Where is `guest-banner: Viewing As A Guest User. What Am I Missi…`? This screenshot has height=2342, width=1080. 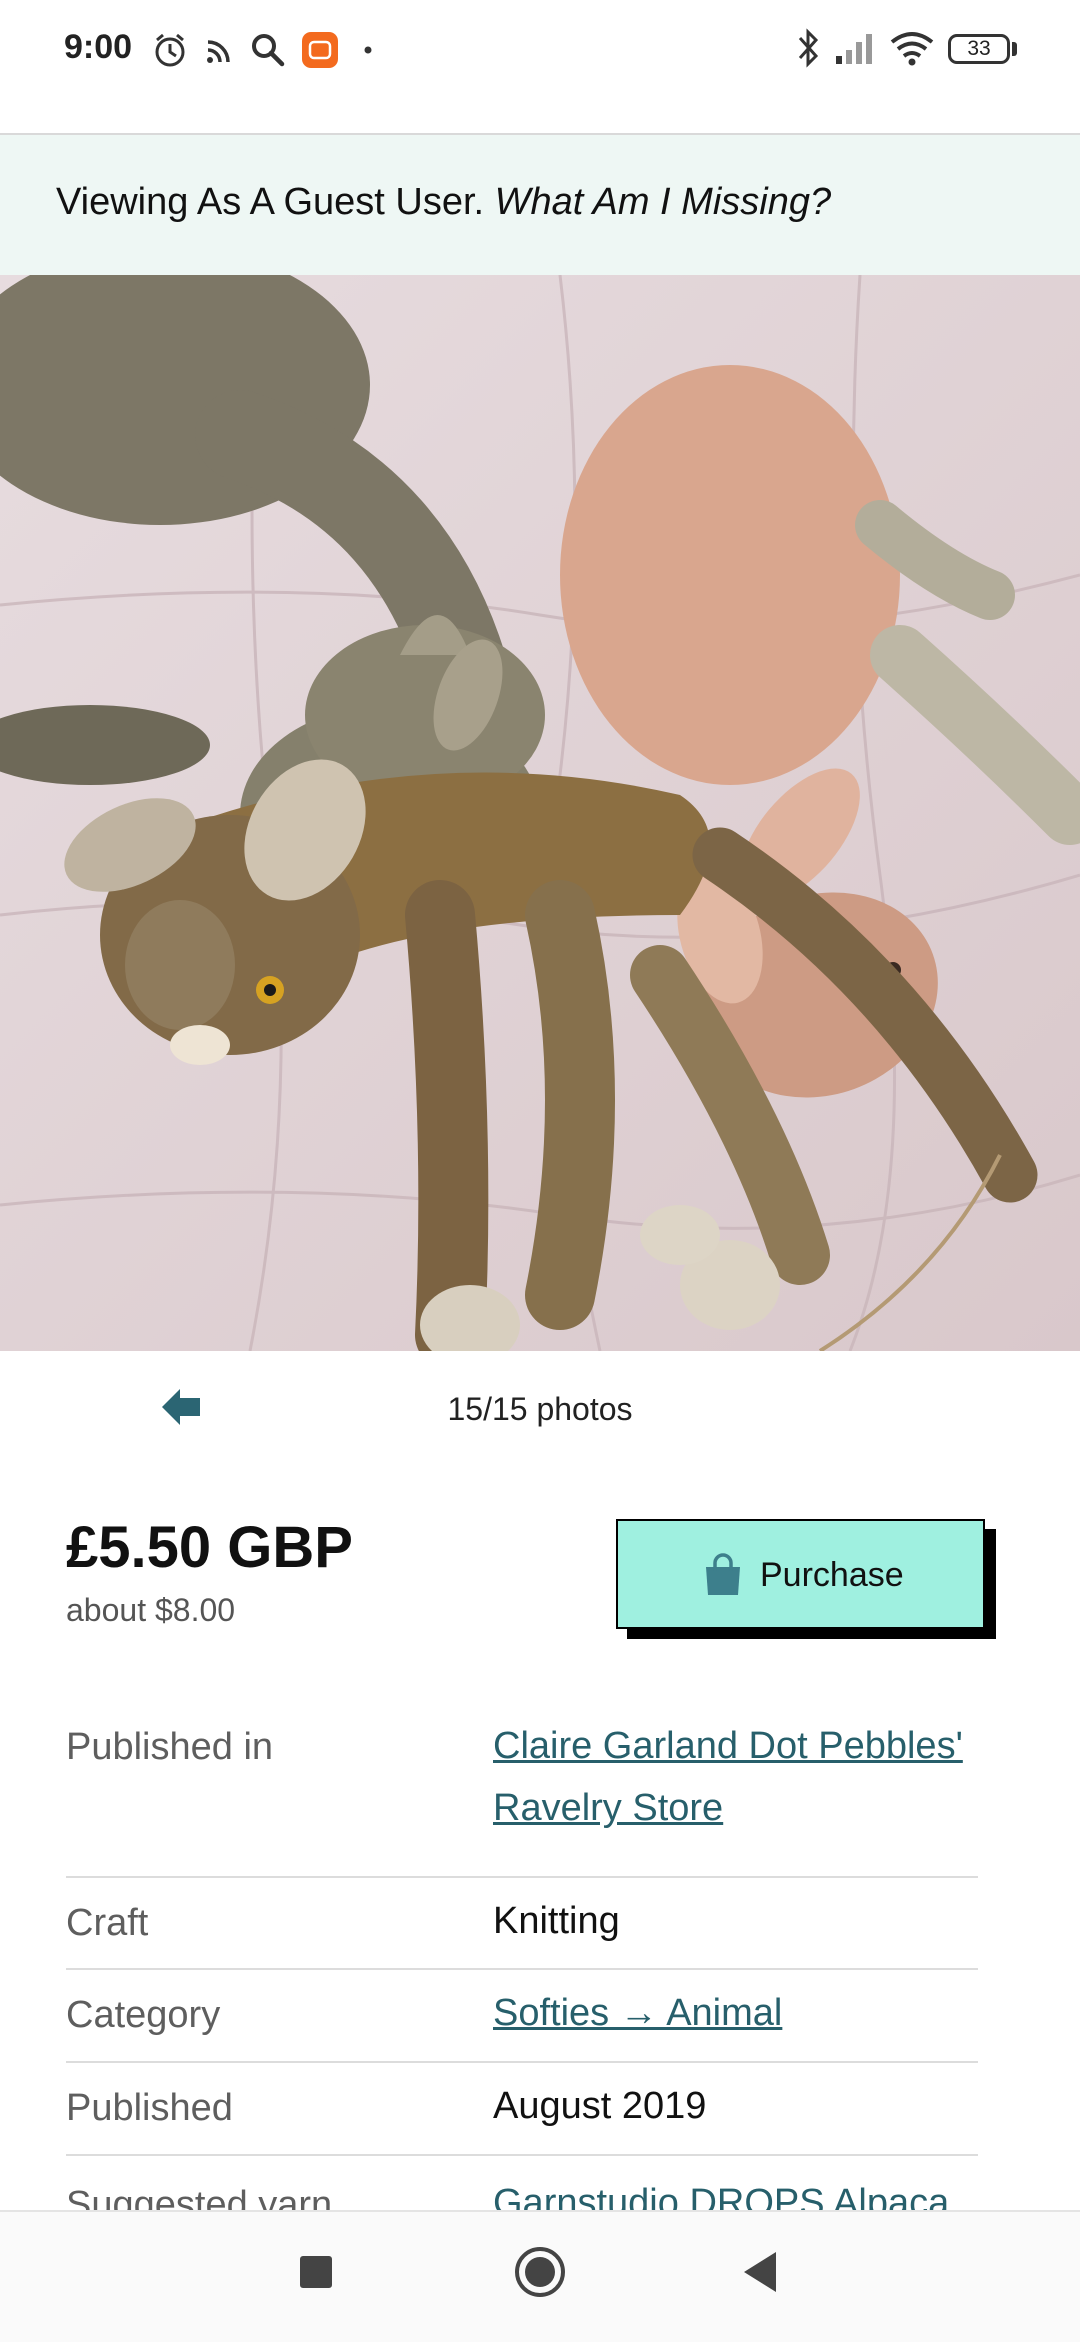
guest-banner: Viewing As A Guest User. What Am I Missi… is located at coordinates (540, 205).